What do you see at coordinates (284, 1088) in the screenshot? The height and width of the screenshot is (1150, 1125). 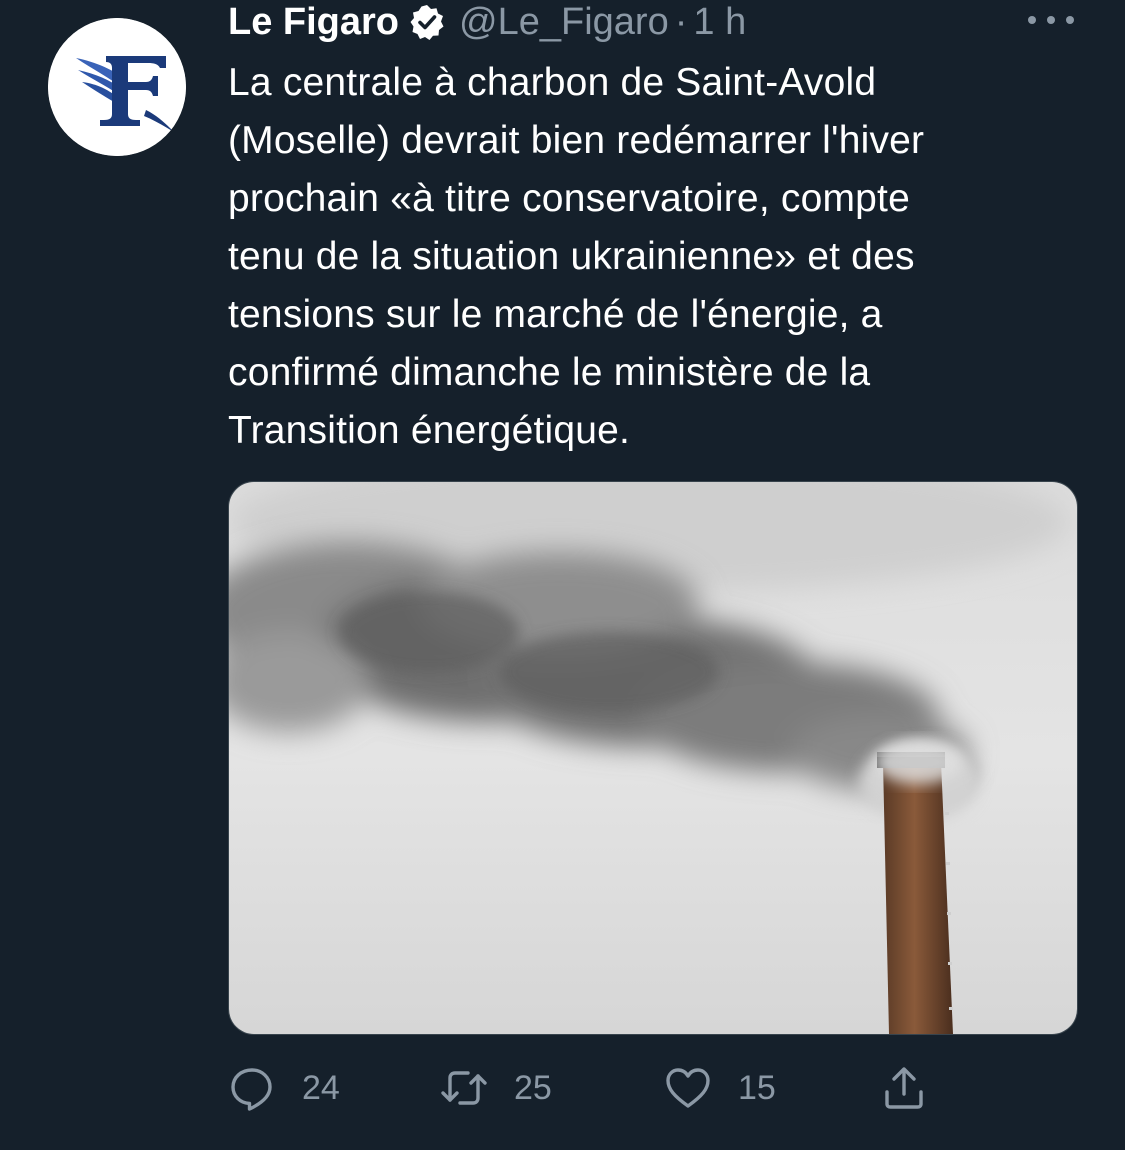 I see `reply-button: 24` at bounding box center [284, 1088].